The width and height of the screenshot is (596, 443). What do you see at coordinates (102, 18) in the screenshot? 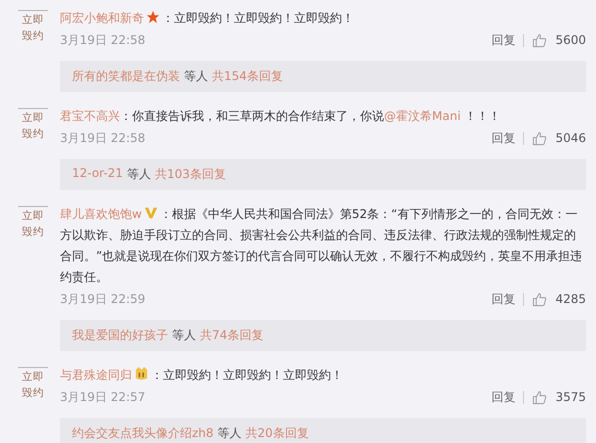
I see `username-link: 阿宏小鲍和新奇` at bounding box center [102, 18].